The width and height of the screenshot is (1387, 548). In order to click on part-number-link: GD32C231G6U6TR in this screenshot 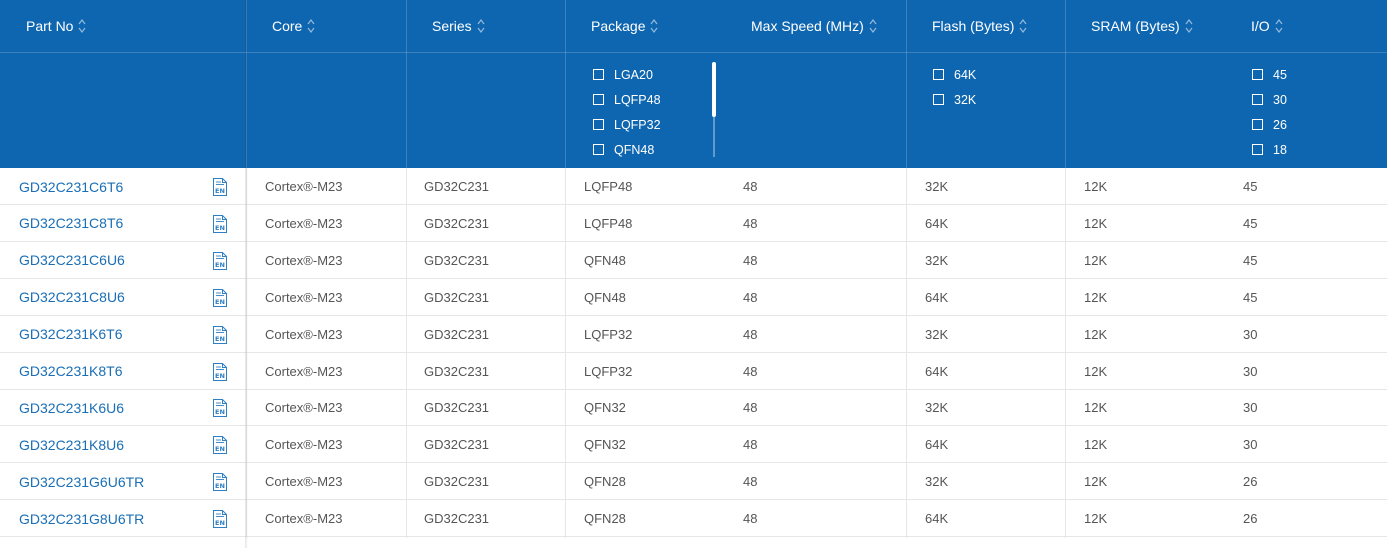, I will do `click(81, 481)`.